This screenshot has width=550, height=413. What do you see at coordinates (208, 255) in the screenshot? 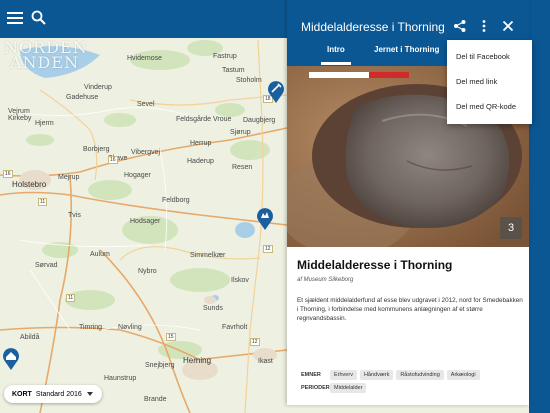
I see `place-label: Simmelkær` at bounding box center [208, 255].